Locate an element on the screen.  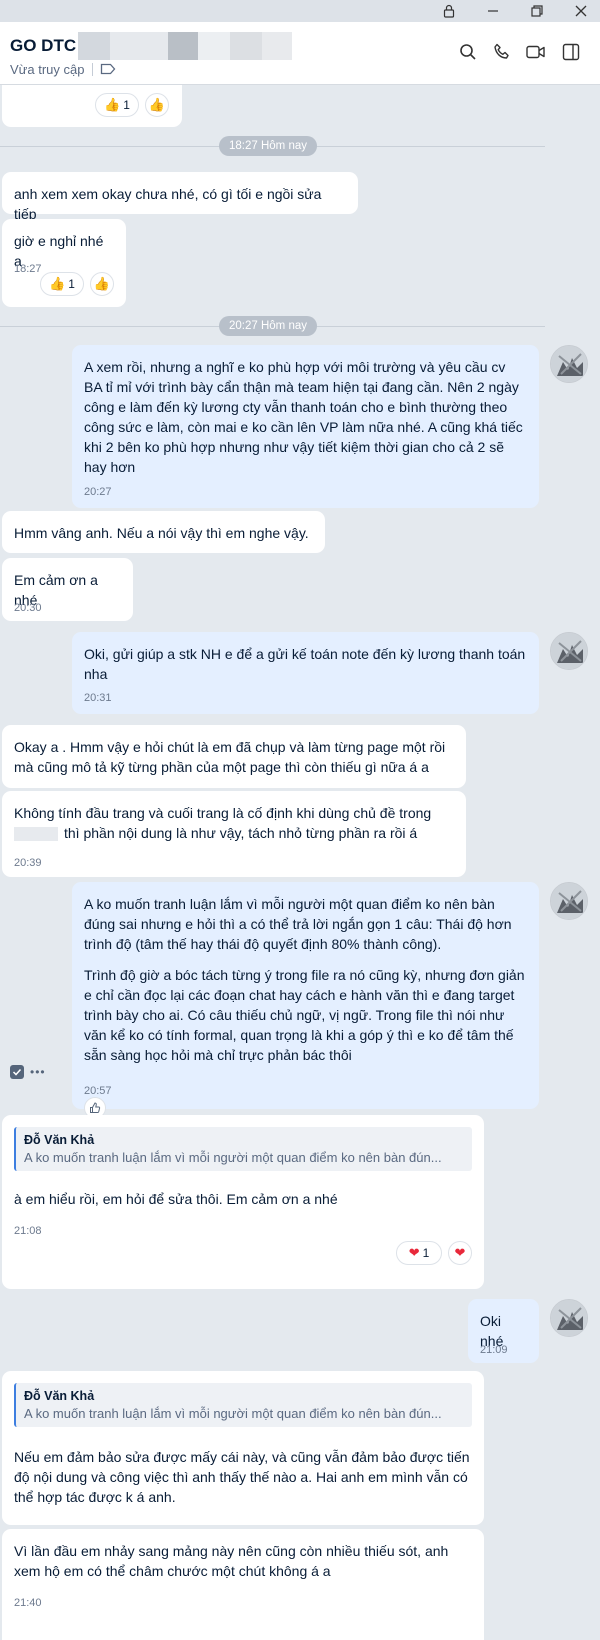
message-time: 21:08 is located at coordinates (28, 1231).